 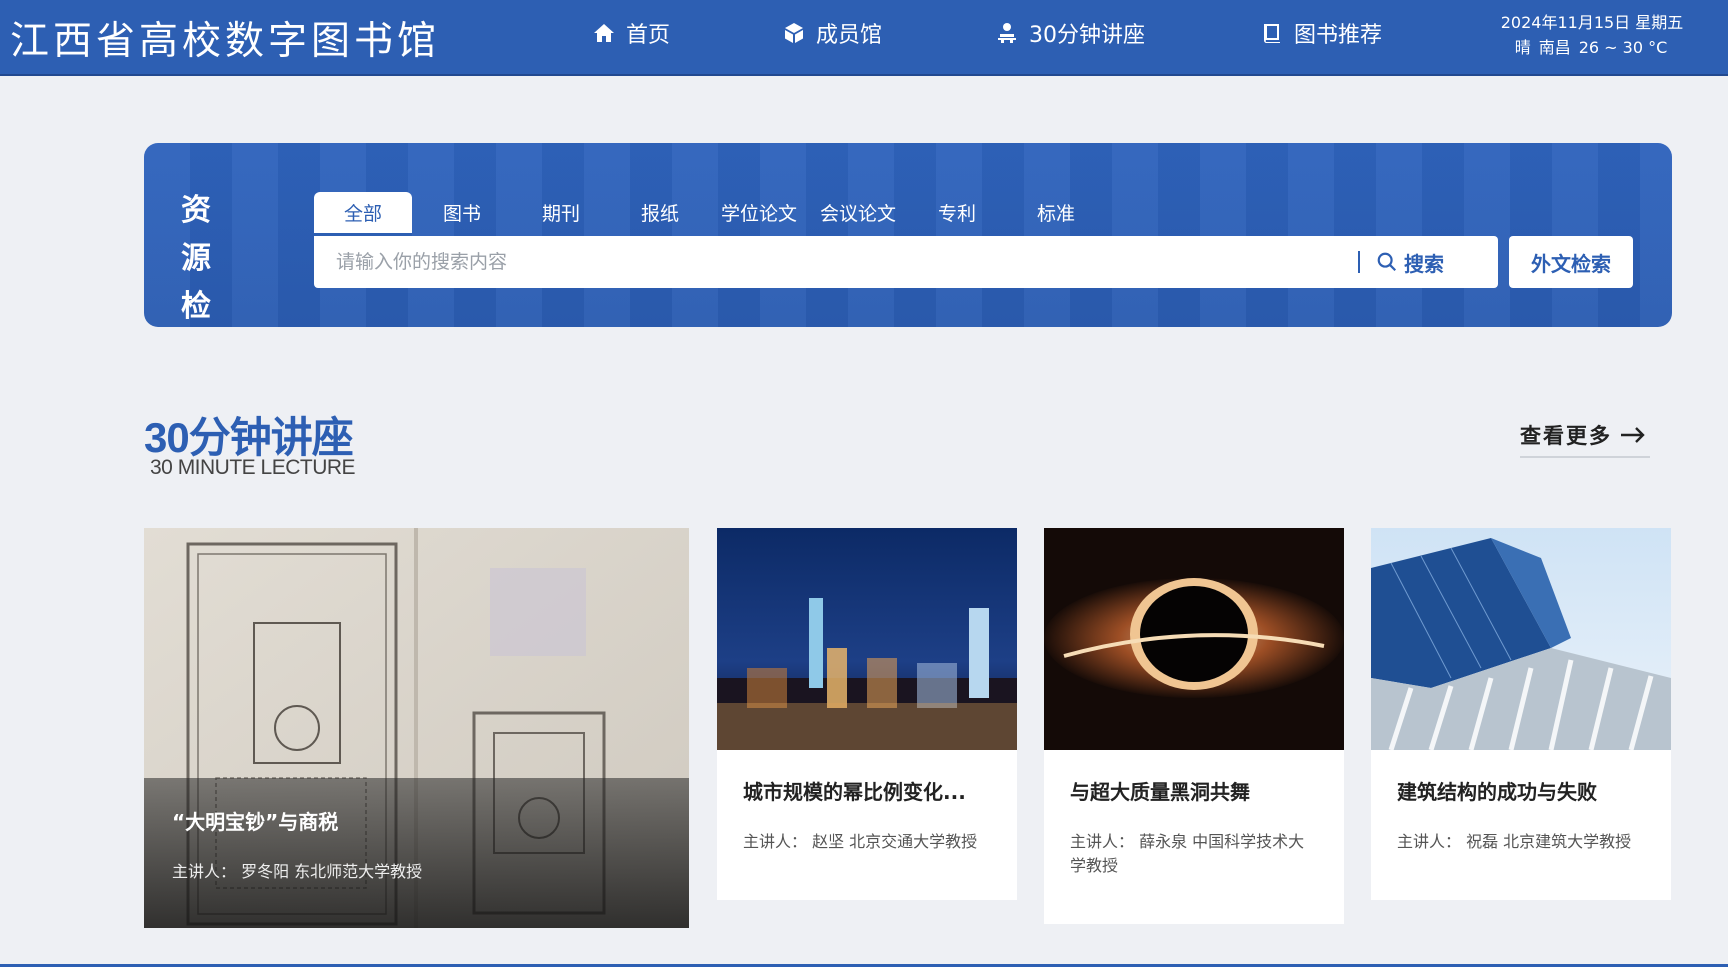 I want to click on lecture-section-subtitle: 30 MINUTE LECTURE, so click(x=253, y=467).